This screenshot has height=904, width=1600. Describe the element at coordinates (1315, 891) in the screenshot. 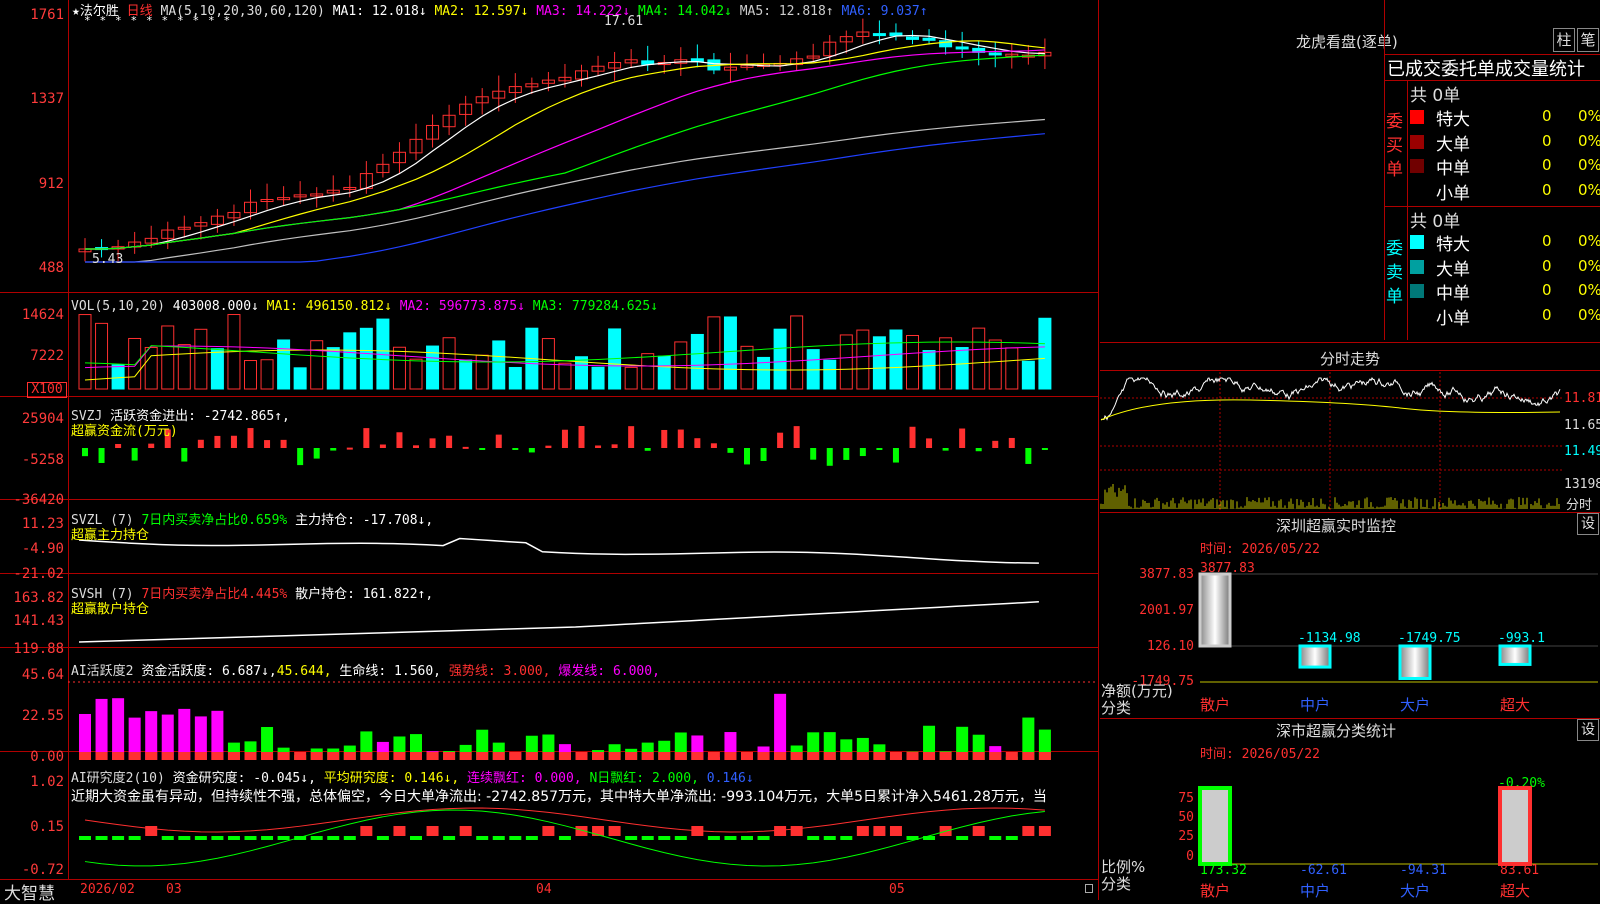

I see `class-category-1: 中户` at that location.